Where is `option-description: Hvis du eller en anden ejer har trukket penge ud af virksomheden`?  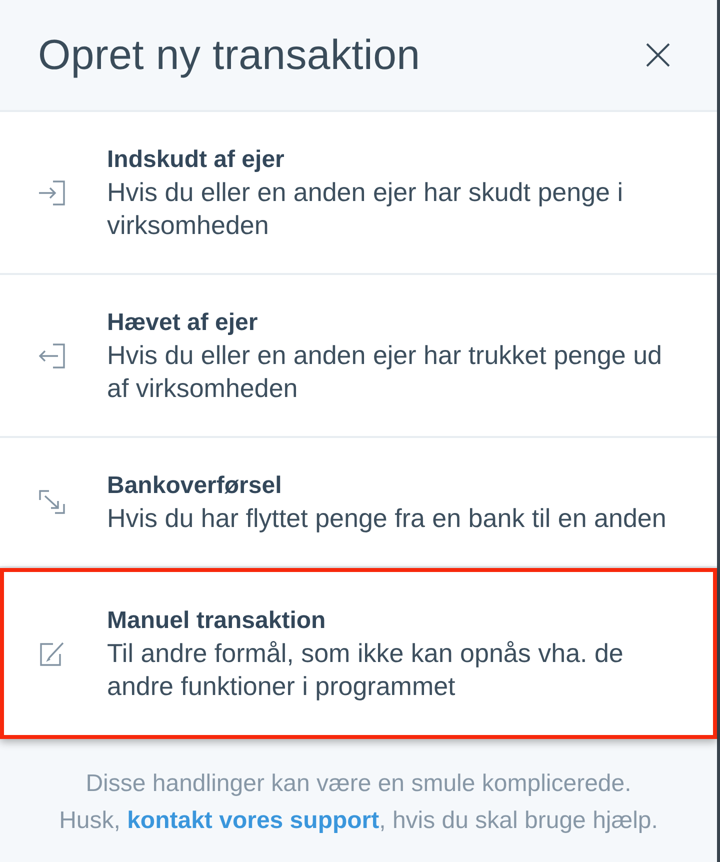 option-description: Hvis du eller en anden ejer har trukket penge ud af virksomheden is located at coordinates (385, 372).